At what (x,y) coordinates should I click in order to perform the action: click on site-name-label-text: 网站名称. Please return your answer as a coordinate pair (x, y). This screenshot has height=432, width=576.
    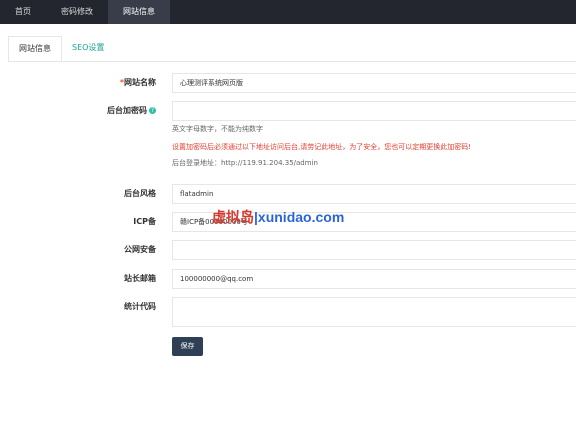
    Looking at the image, I should click on (140, 82).